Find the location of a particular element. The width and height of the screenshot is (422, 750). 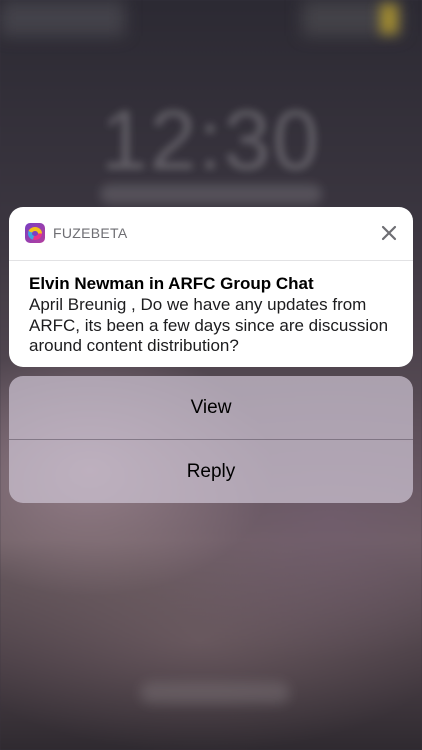

close-button is located at coordinates (389, 233).